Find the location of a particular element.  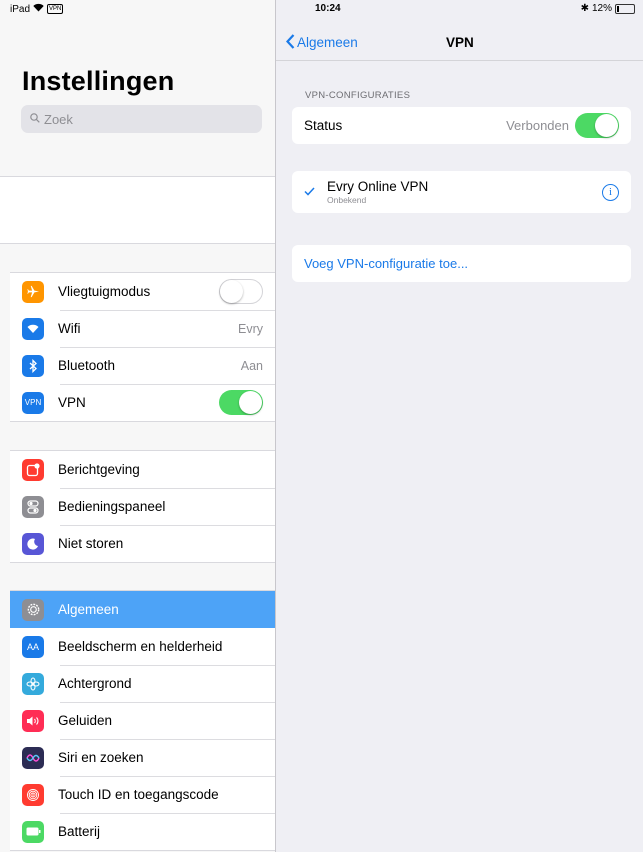

row-sounds: Geluiden is located at coordinates (142, 720).